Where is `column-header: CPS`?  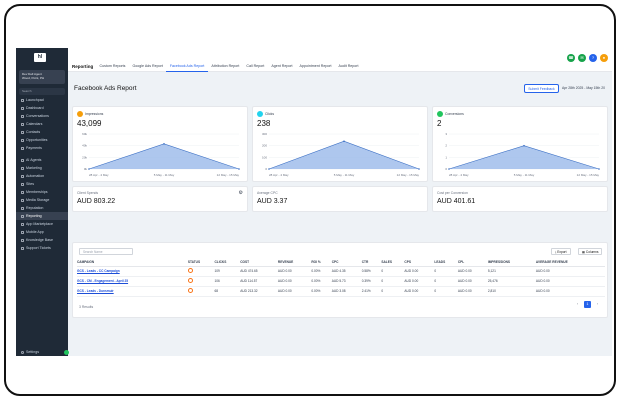
column-header: CPS is located at coordinates (419, 262).